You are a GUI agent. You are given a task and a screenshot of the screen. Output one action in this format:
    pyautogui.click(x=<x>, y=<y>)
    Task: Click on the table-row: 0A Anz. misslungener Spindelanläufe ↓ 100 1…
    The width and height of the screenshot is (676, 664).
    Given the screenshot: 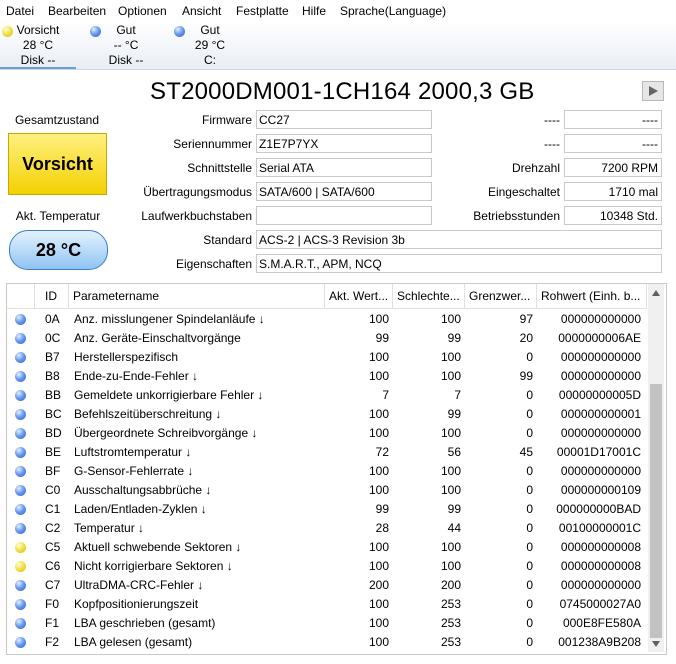 What is the action you would take?
    pyautogui.click(x=327, y=319)
    